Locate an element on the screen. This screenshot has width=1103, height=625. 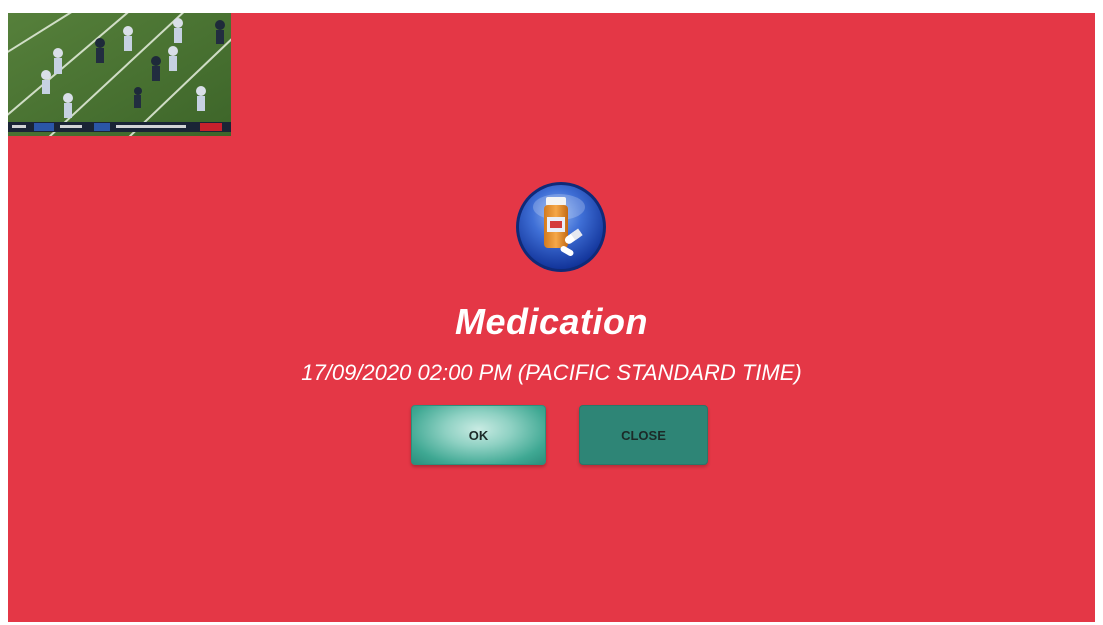
video-preview is located at coordinates (119, 74).